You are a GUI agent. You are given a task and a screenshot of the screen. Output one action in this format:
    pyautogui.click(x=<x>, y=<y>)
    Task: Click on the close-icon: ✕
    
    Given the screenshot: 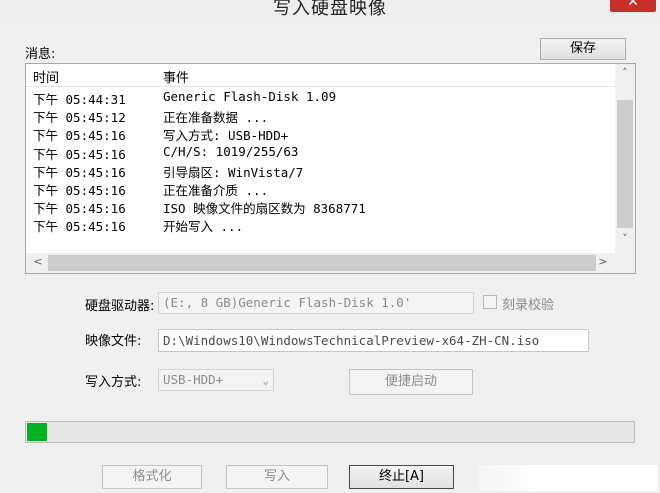 What is the action you would take?
    pyautogui.click(x=633, y=5)
    